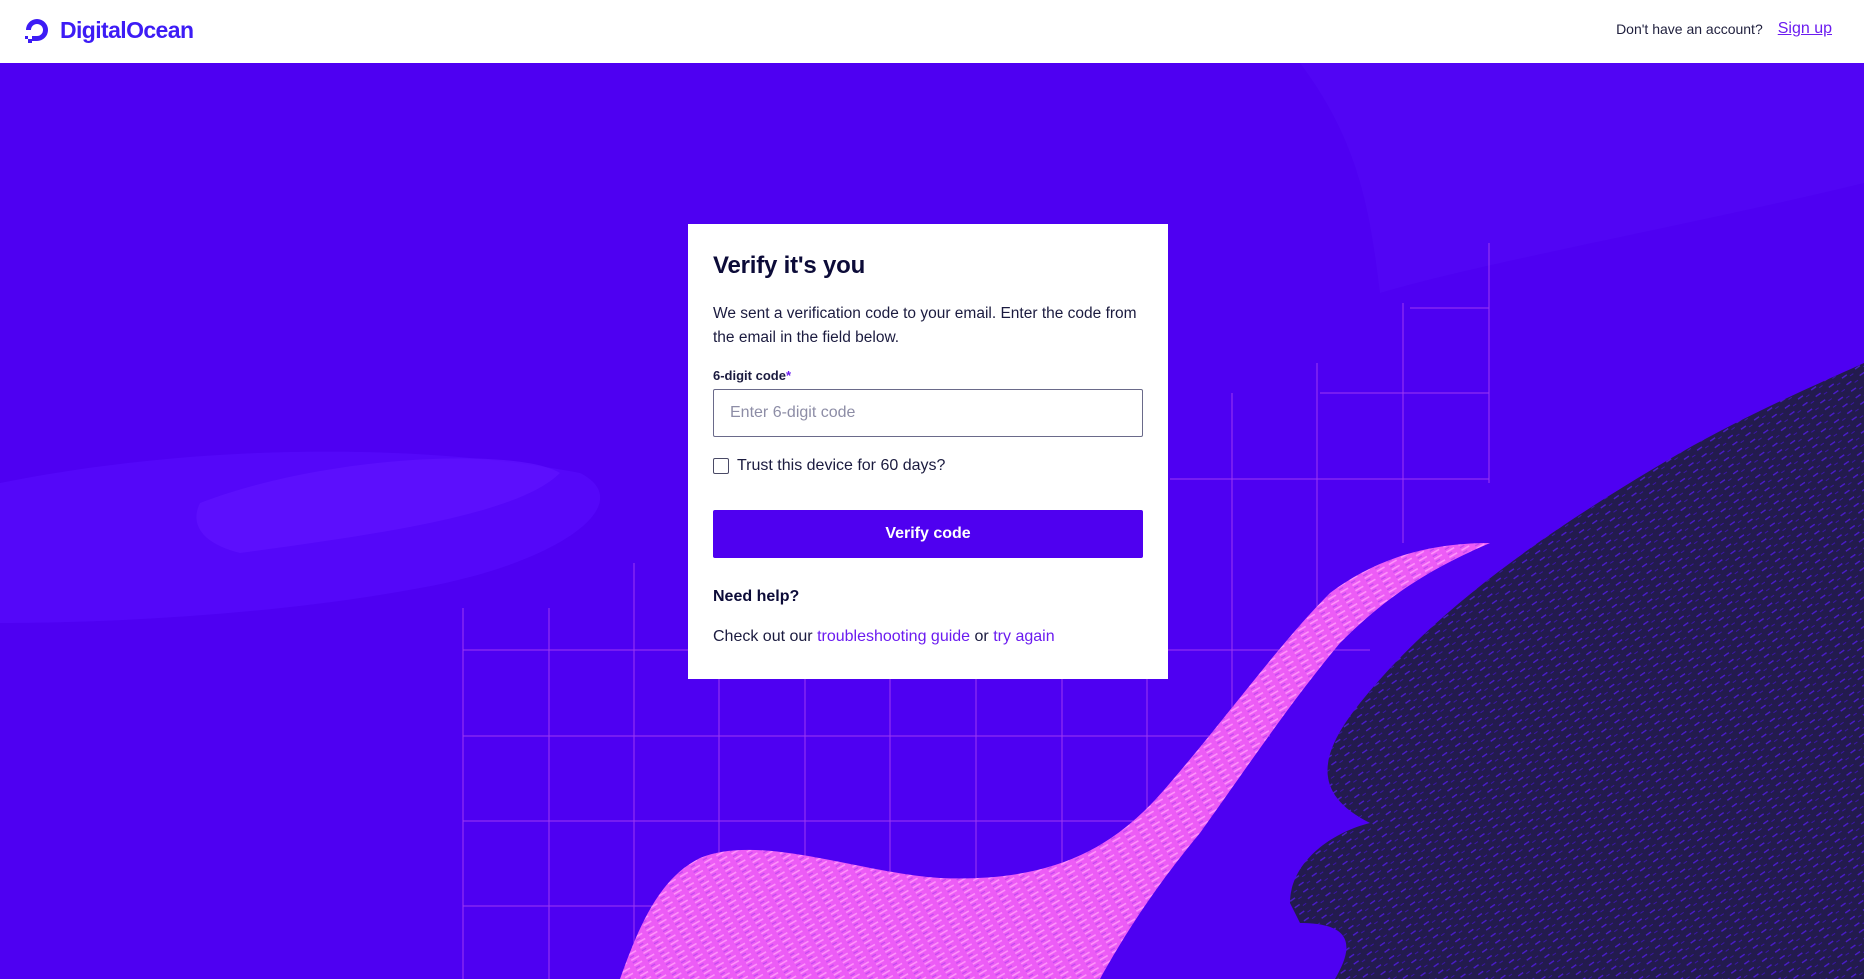 The image size is (1864, 979). Describe the element at coordinates (893, 636) in the screenshot. I see `troubleshooting-guide-link: troubleshooting guide` at that location.